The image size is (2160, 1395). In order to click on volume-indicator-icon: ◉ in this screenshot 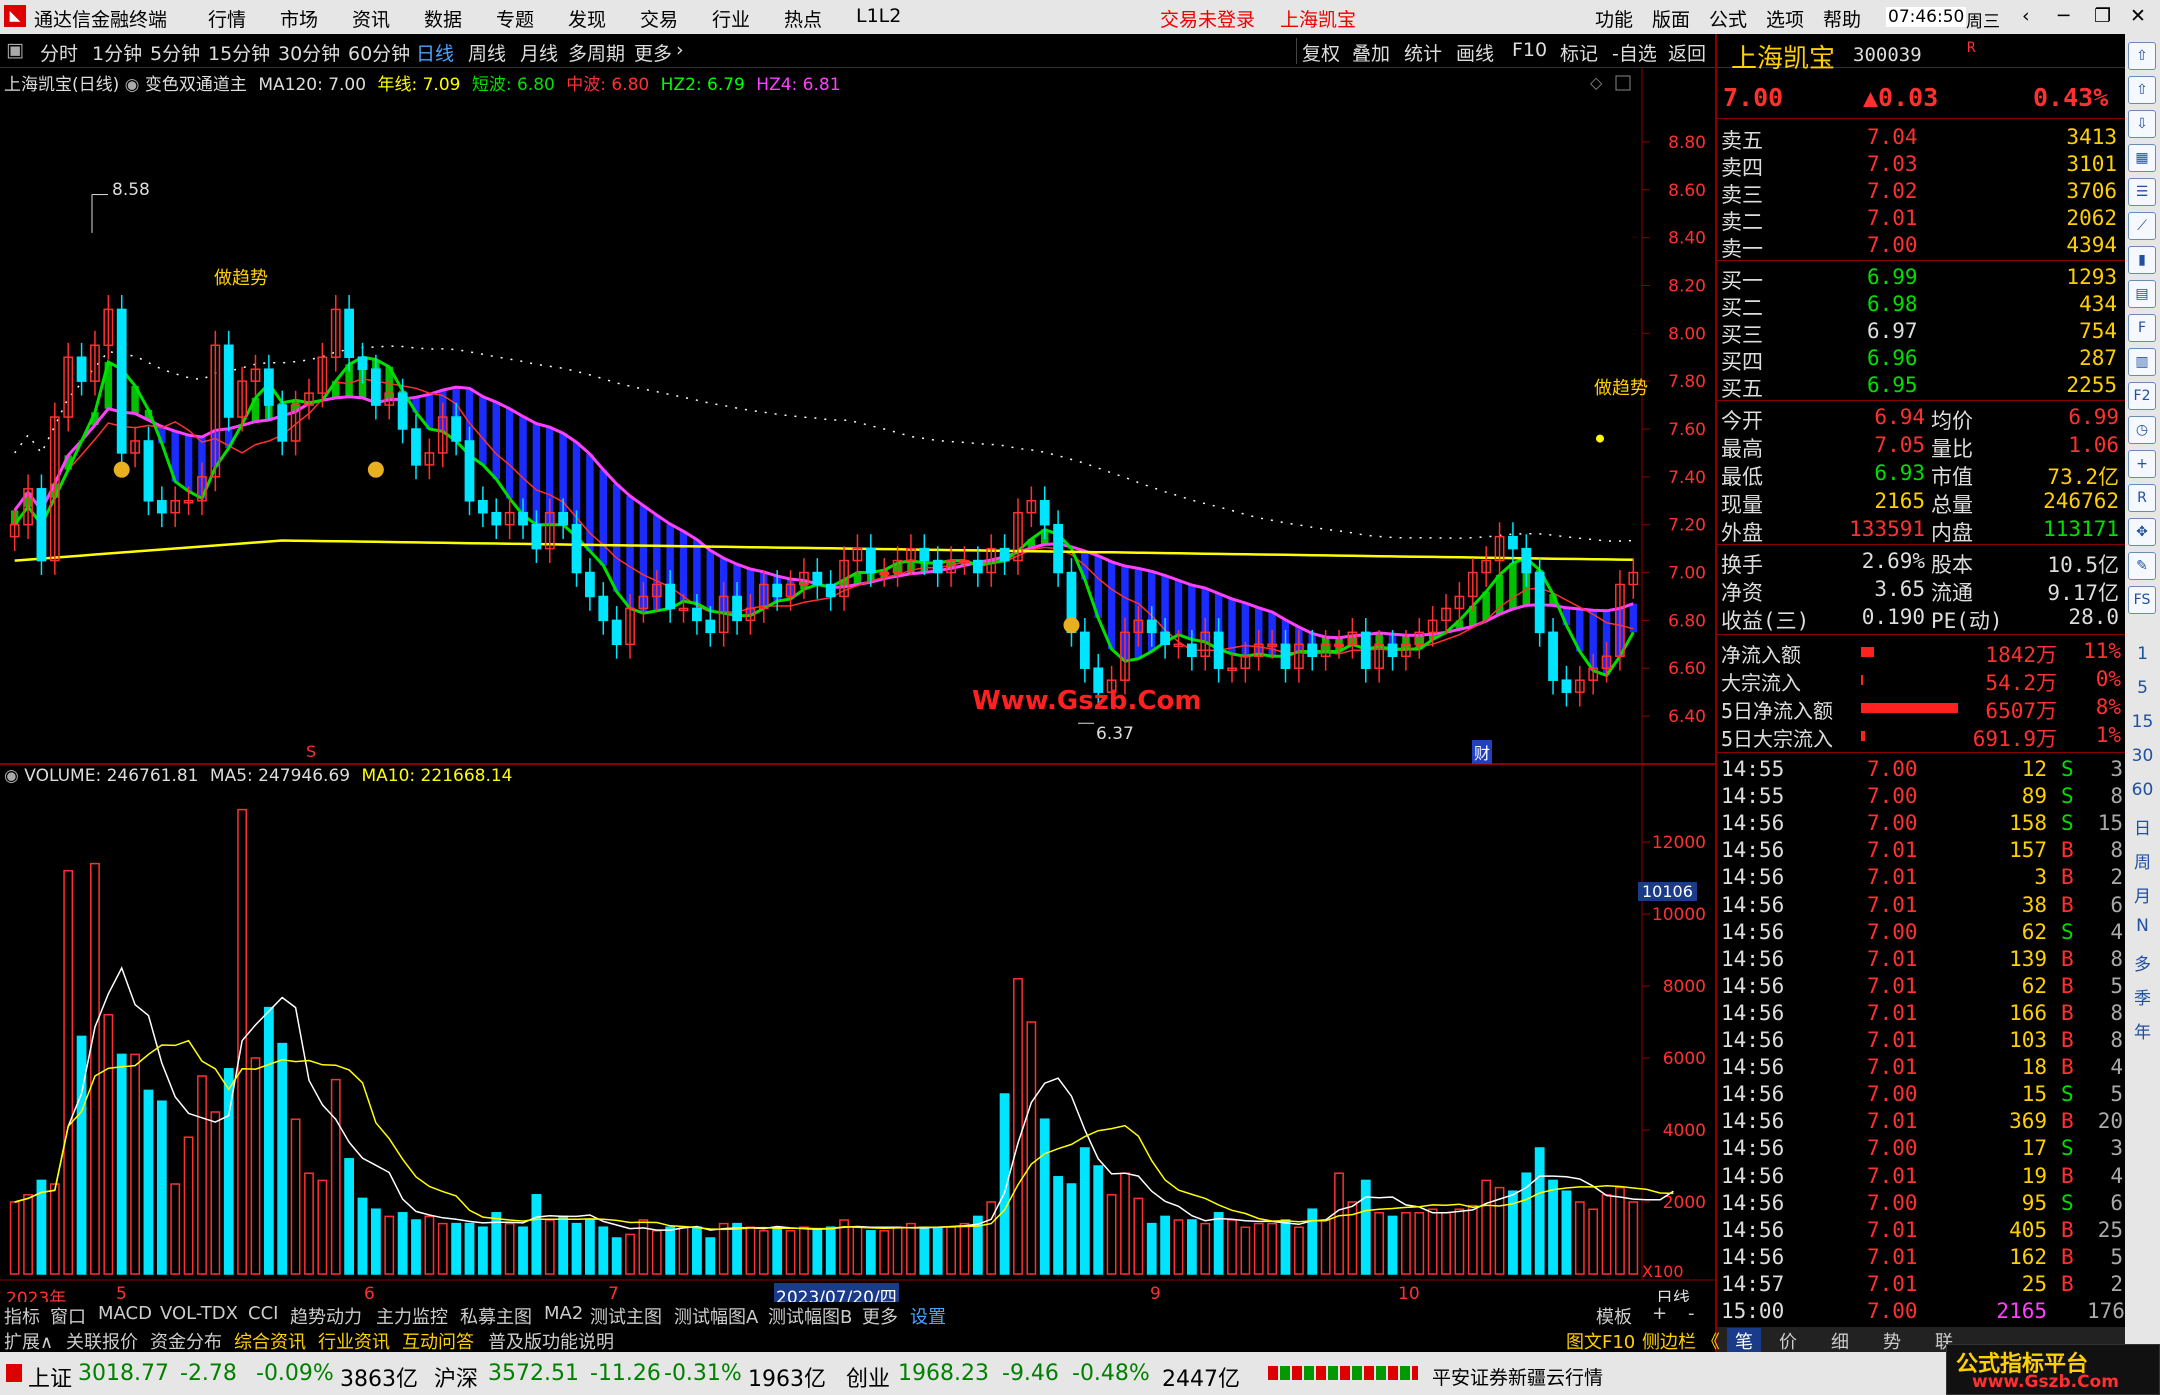, I will do `click(14, 776)`.